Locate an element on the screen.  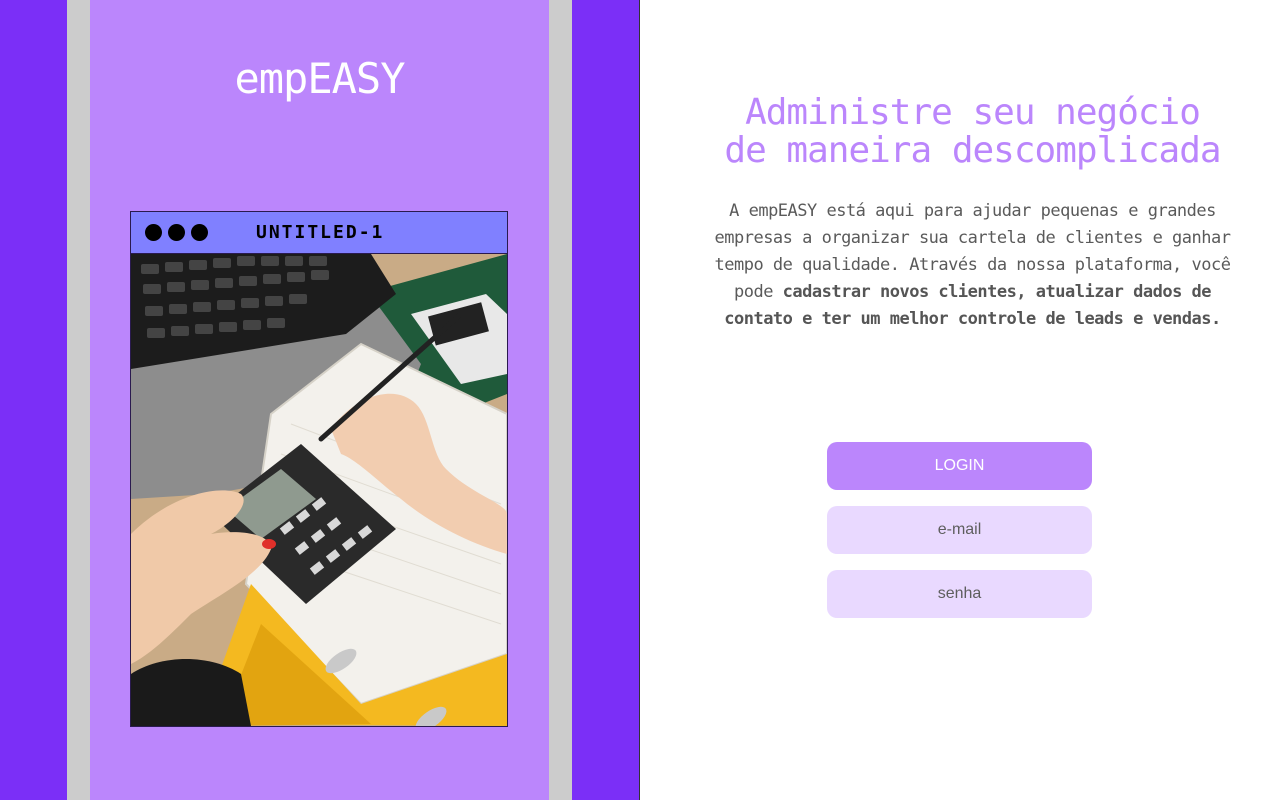
brand-logo: empEASY is located at coordinates (319, 78).